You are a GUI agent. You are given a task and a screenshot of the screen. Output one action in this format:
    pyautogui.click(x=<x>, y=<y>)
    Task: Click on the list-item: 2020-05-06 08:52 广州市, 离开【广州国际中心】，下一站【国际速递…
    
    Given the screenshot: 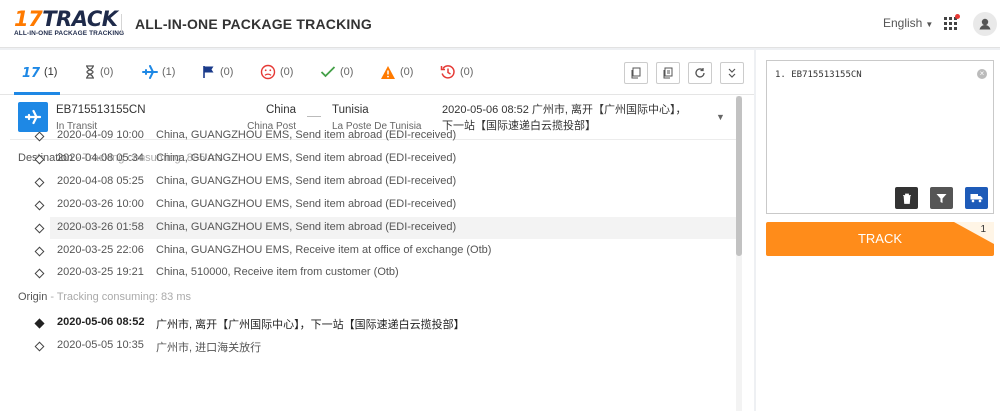 What is the action you would take?
    pyautogui.click(x=385, y=323)
    